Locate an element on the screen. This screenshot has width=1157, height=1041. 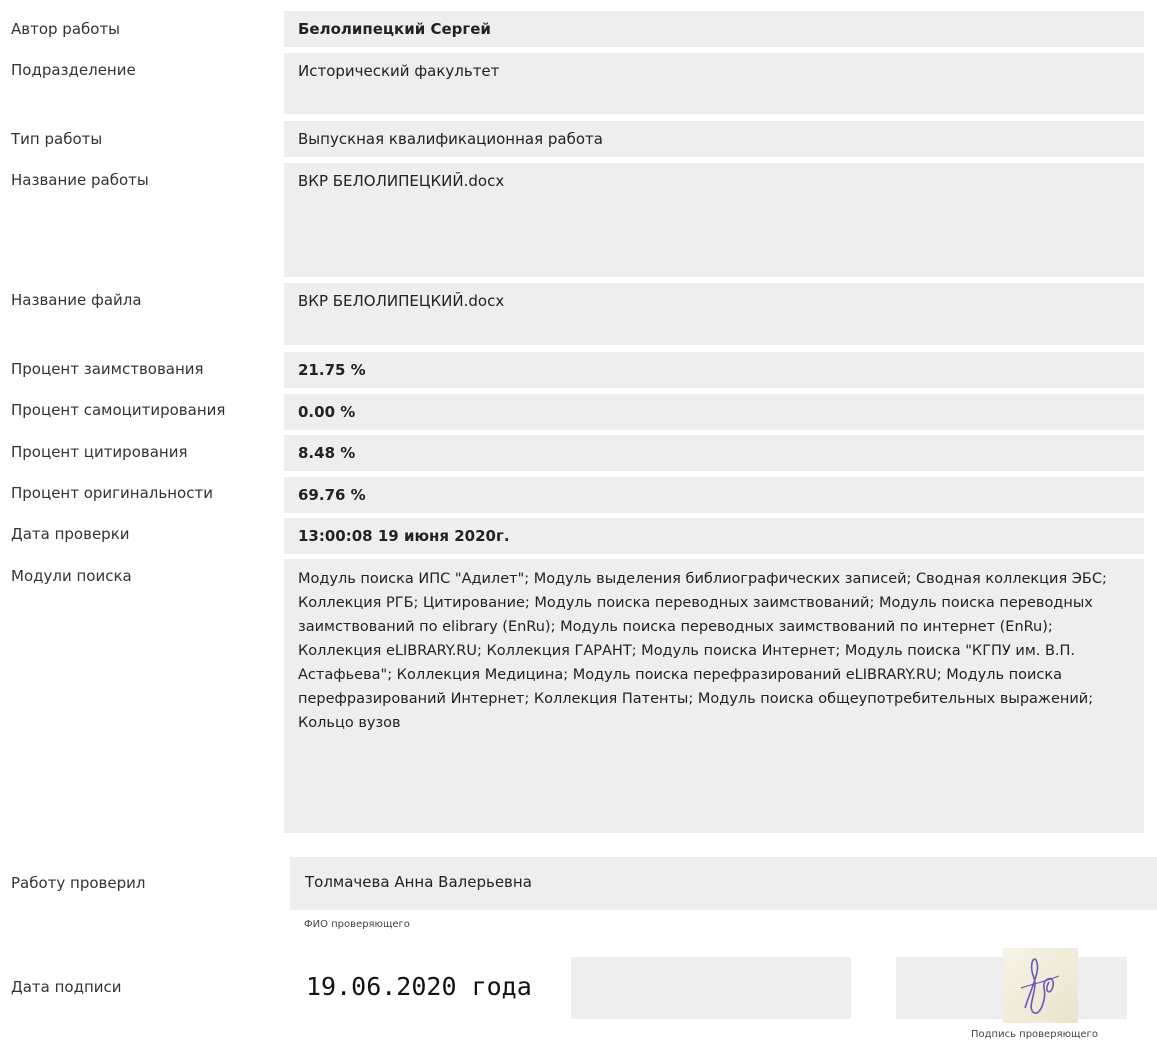
value-work-type: Выпускная квалификационная работа is located at coordinates (714, 139).